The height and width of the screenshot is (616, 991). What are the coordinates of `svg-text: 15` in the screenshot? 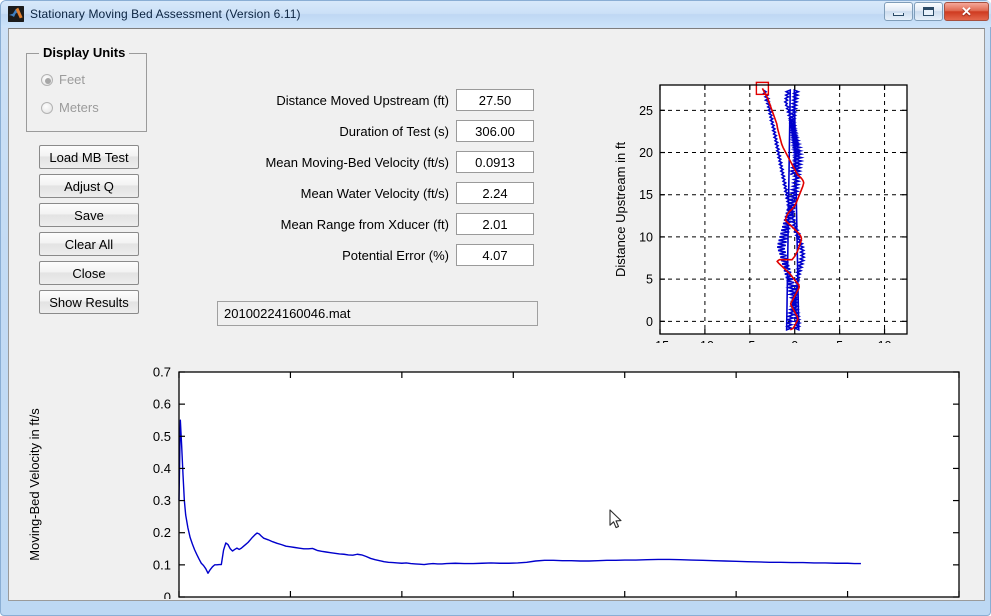 It's located at (646, 195).